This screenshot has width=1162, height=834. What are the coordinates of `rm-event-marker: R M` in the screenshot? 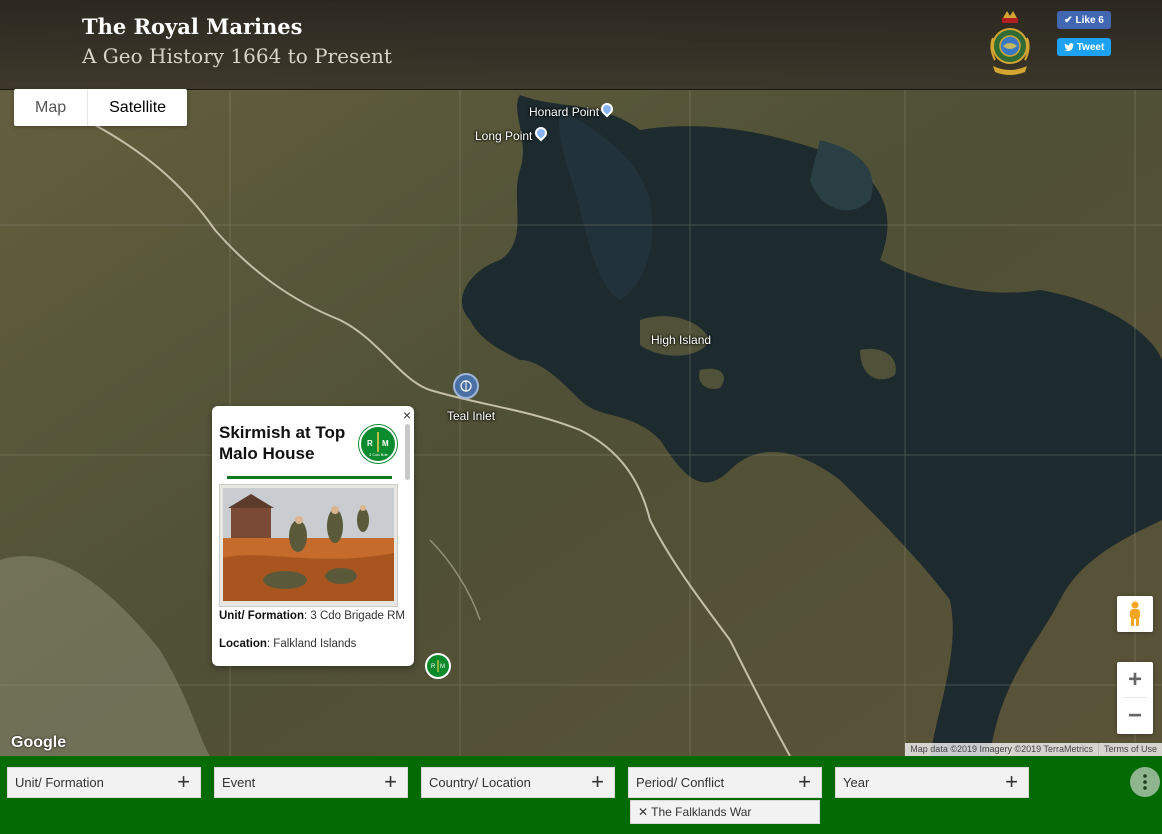 It's located at (438, 666).